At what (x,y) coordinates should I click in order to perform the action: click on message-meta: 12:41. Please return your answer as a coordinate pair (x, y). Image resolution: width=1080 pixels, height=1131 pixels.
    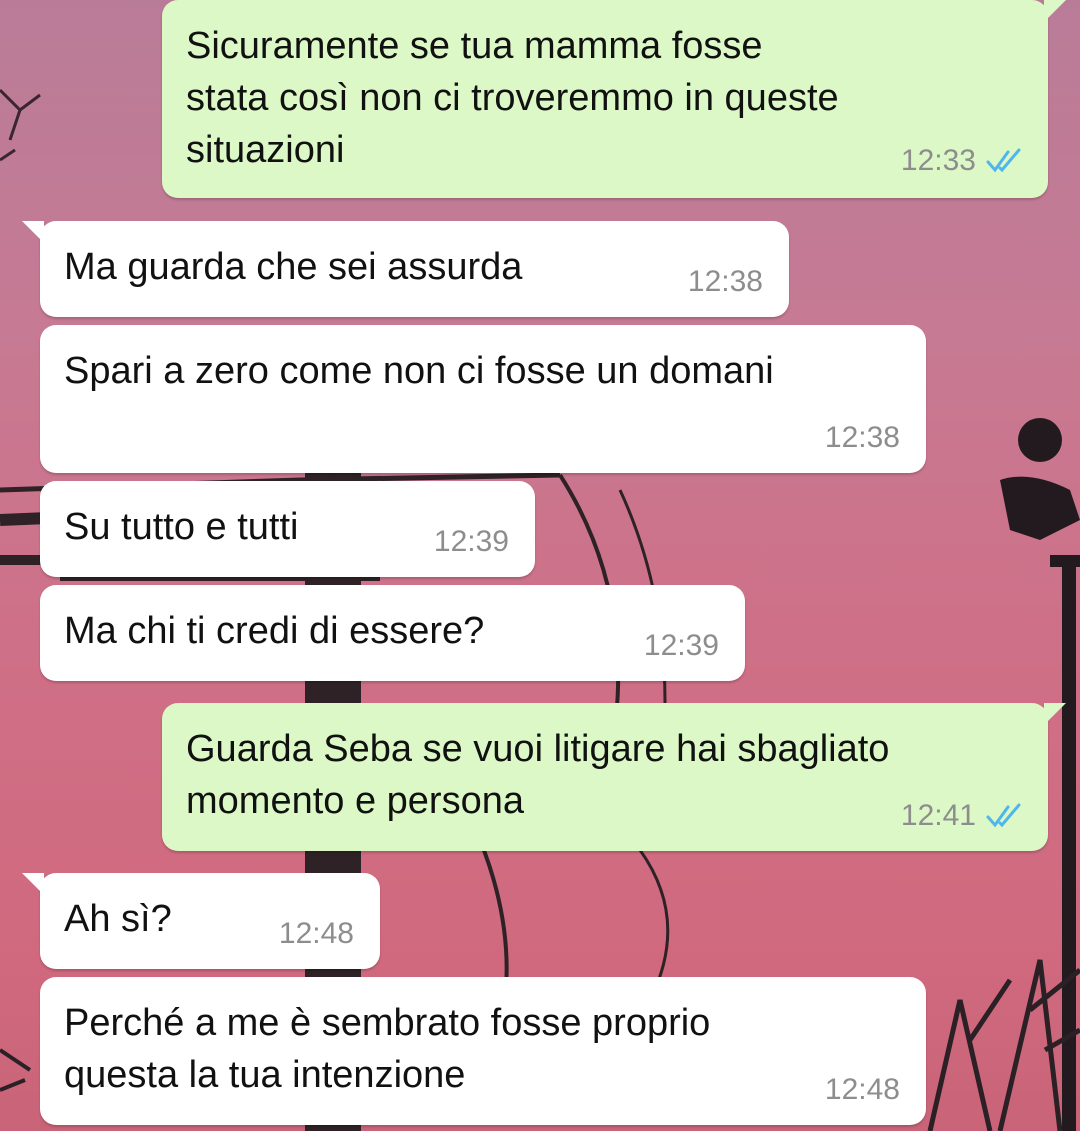
    Looking at the image, I should click on (961, 816).